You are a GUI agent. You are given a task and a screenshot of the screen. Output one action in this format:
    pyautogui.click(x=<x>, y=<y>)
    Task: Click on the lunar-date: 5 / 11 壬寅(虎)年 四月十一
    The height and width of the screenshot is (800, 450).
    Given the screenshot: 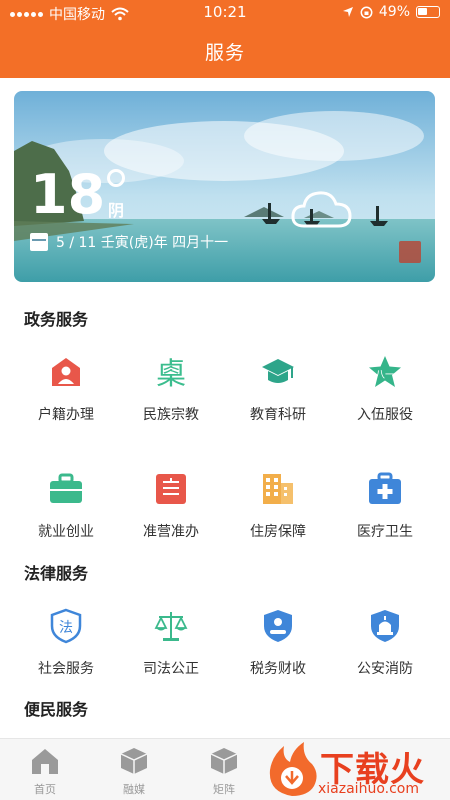 What is the action you would take?
    pyautogui.click(x=142, y=243)
    